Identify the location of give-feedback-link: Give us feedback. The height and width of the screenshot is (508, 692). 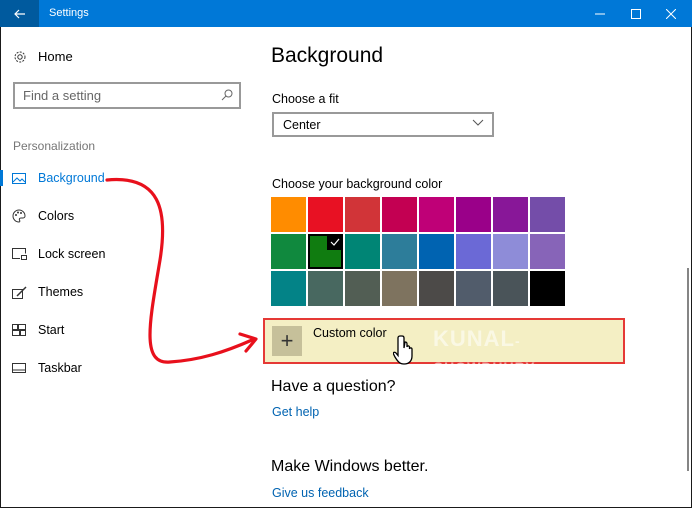
(320, 493).